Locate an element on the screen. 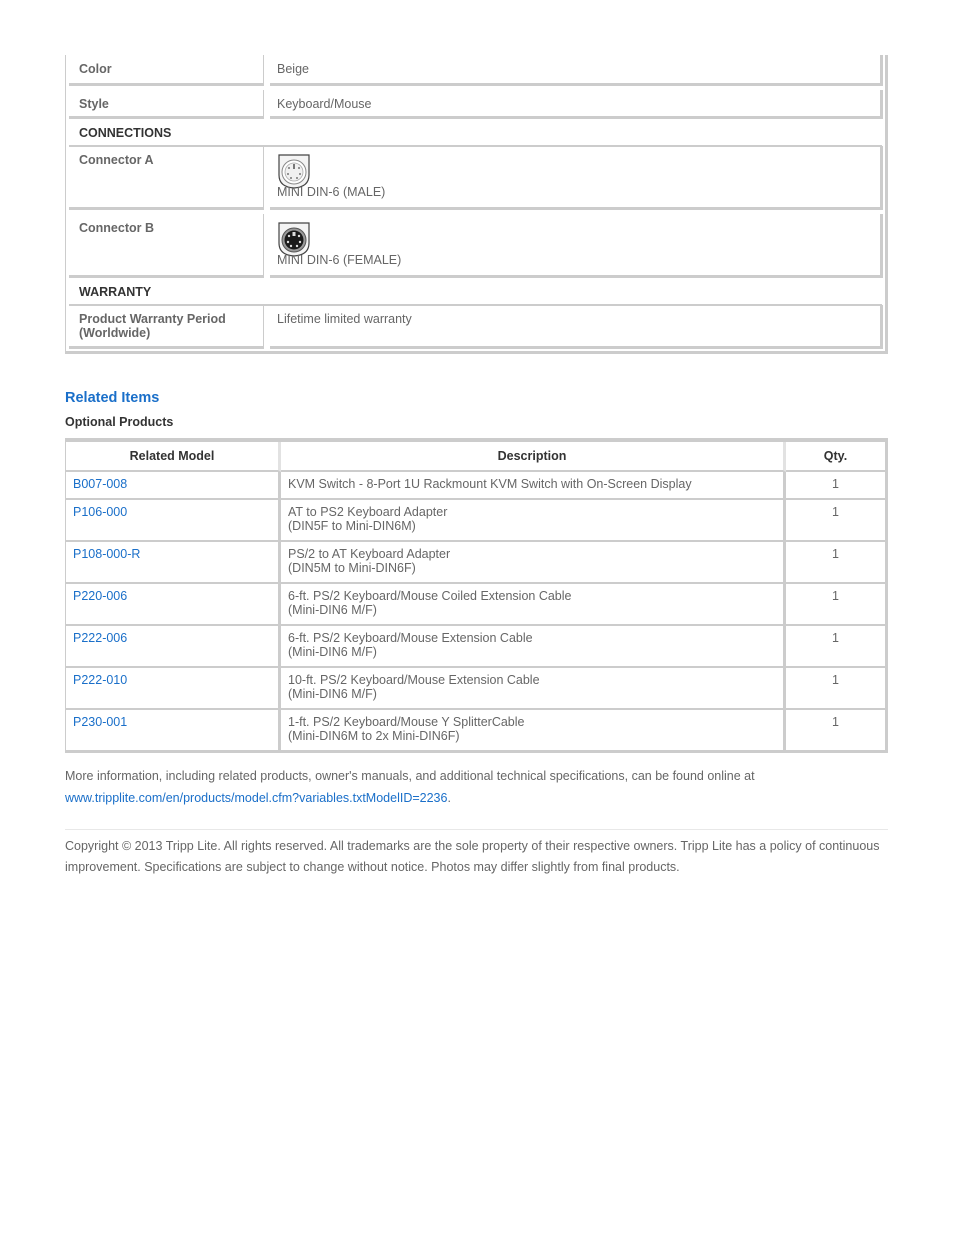 The height and width of the screenshot is (1235, 954). spec-value: MINI DIN-6 (MALE) is located at coordinates (576, 178).